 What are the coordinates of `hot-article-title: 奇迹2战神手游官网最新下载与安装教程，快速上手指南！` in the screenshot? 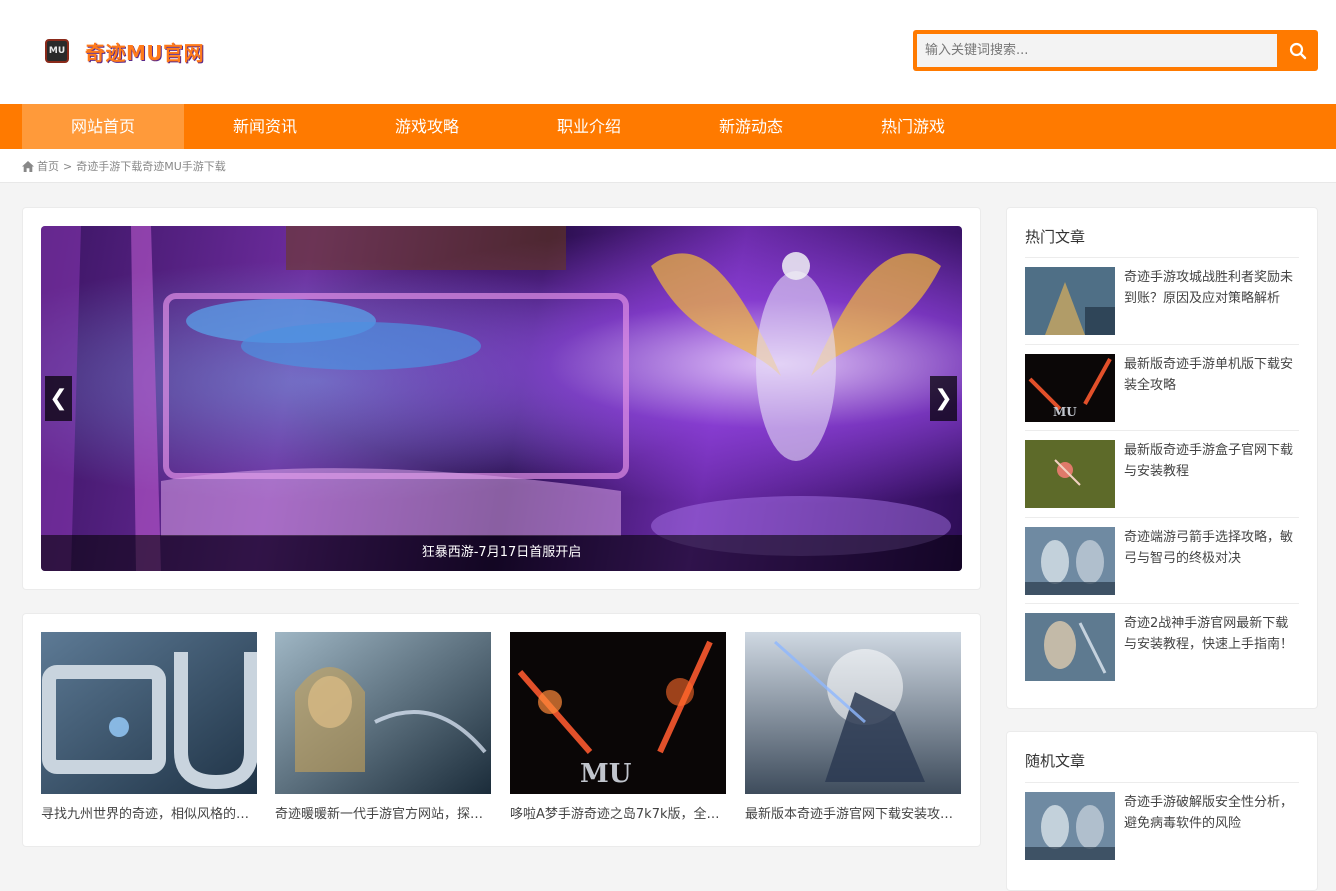 It's located at (1211, 634).